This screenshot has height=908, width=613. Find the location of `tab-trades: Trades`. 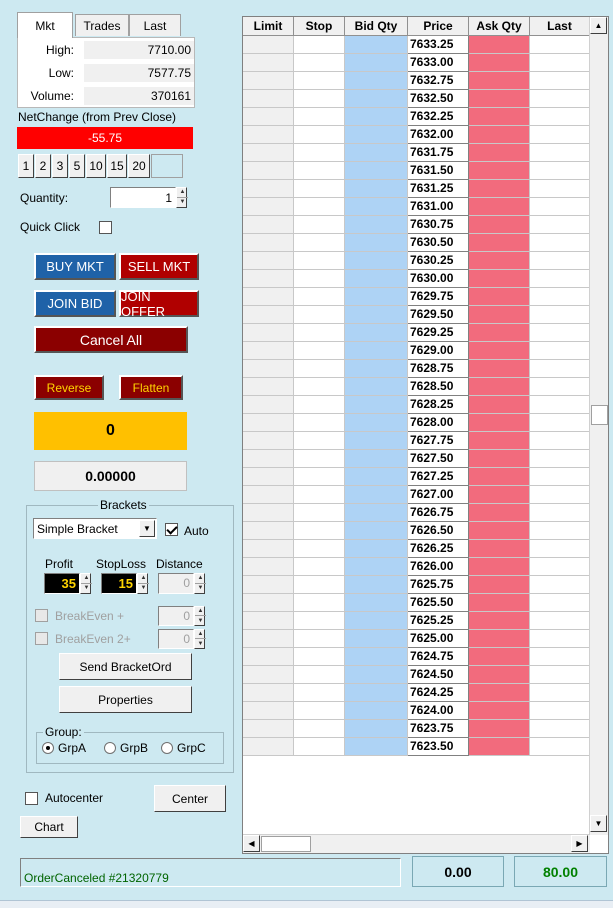

tab-trades: Trades is located at coordinates (102, 25).